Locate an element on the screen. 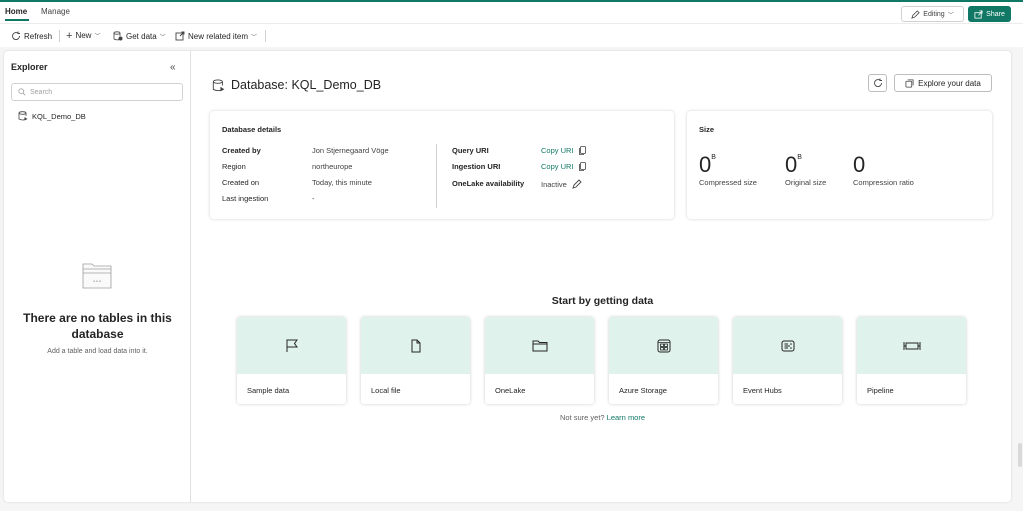  local-file-tile: Local file is located at coordinates (415, 360).